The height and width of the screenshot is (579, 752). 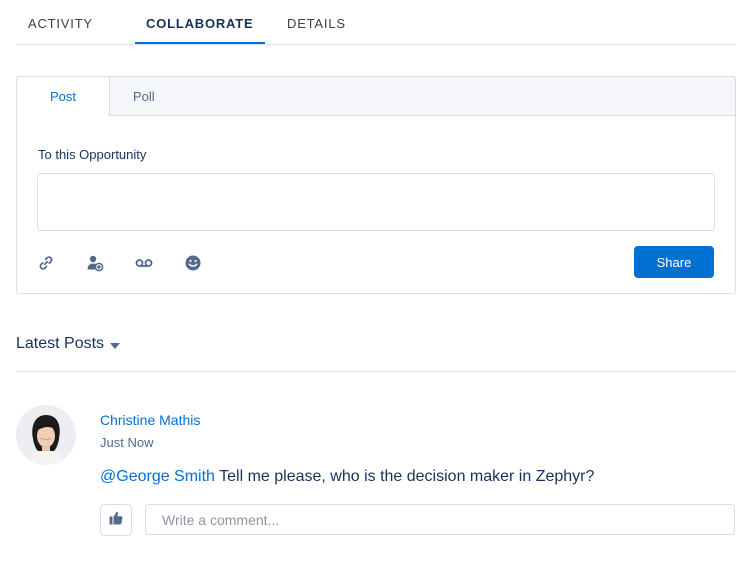 What do you see at coordinates (126, 442) in the screenshot?
I see `post-timestamp: Just Now` at bounding box center [126, 442].